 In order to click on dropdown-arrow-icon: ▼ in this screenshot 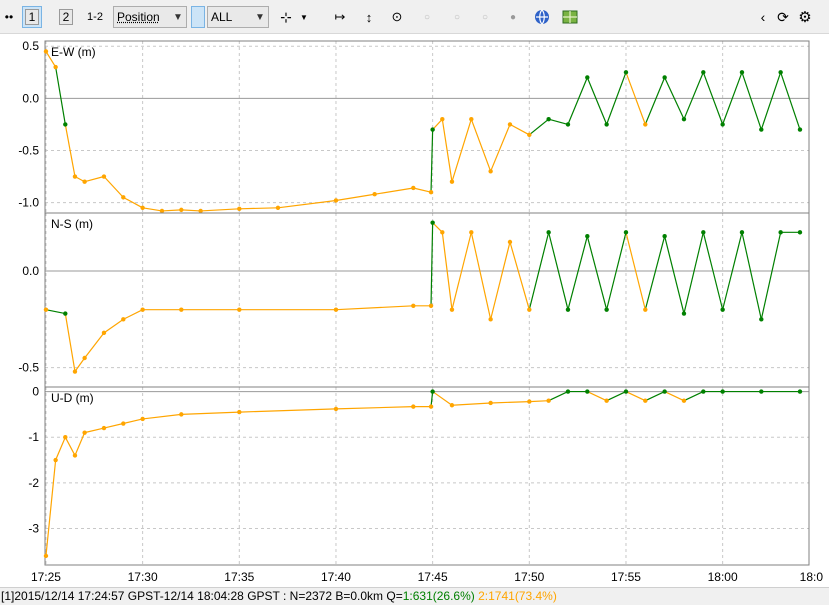, I will do `click(304, 17)`.